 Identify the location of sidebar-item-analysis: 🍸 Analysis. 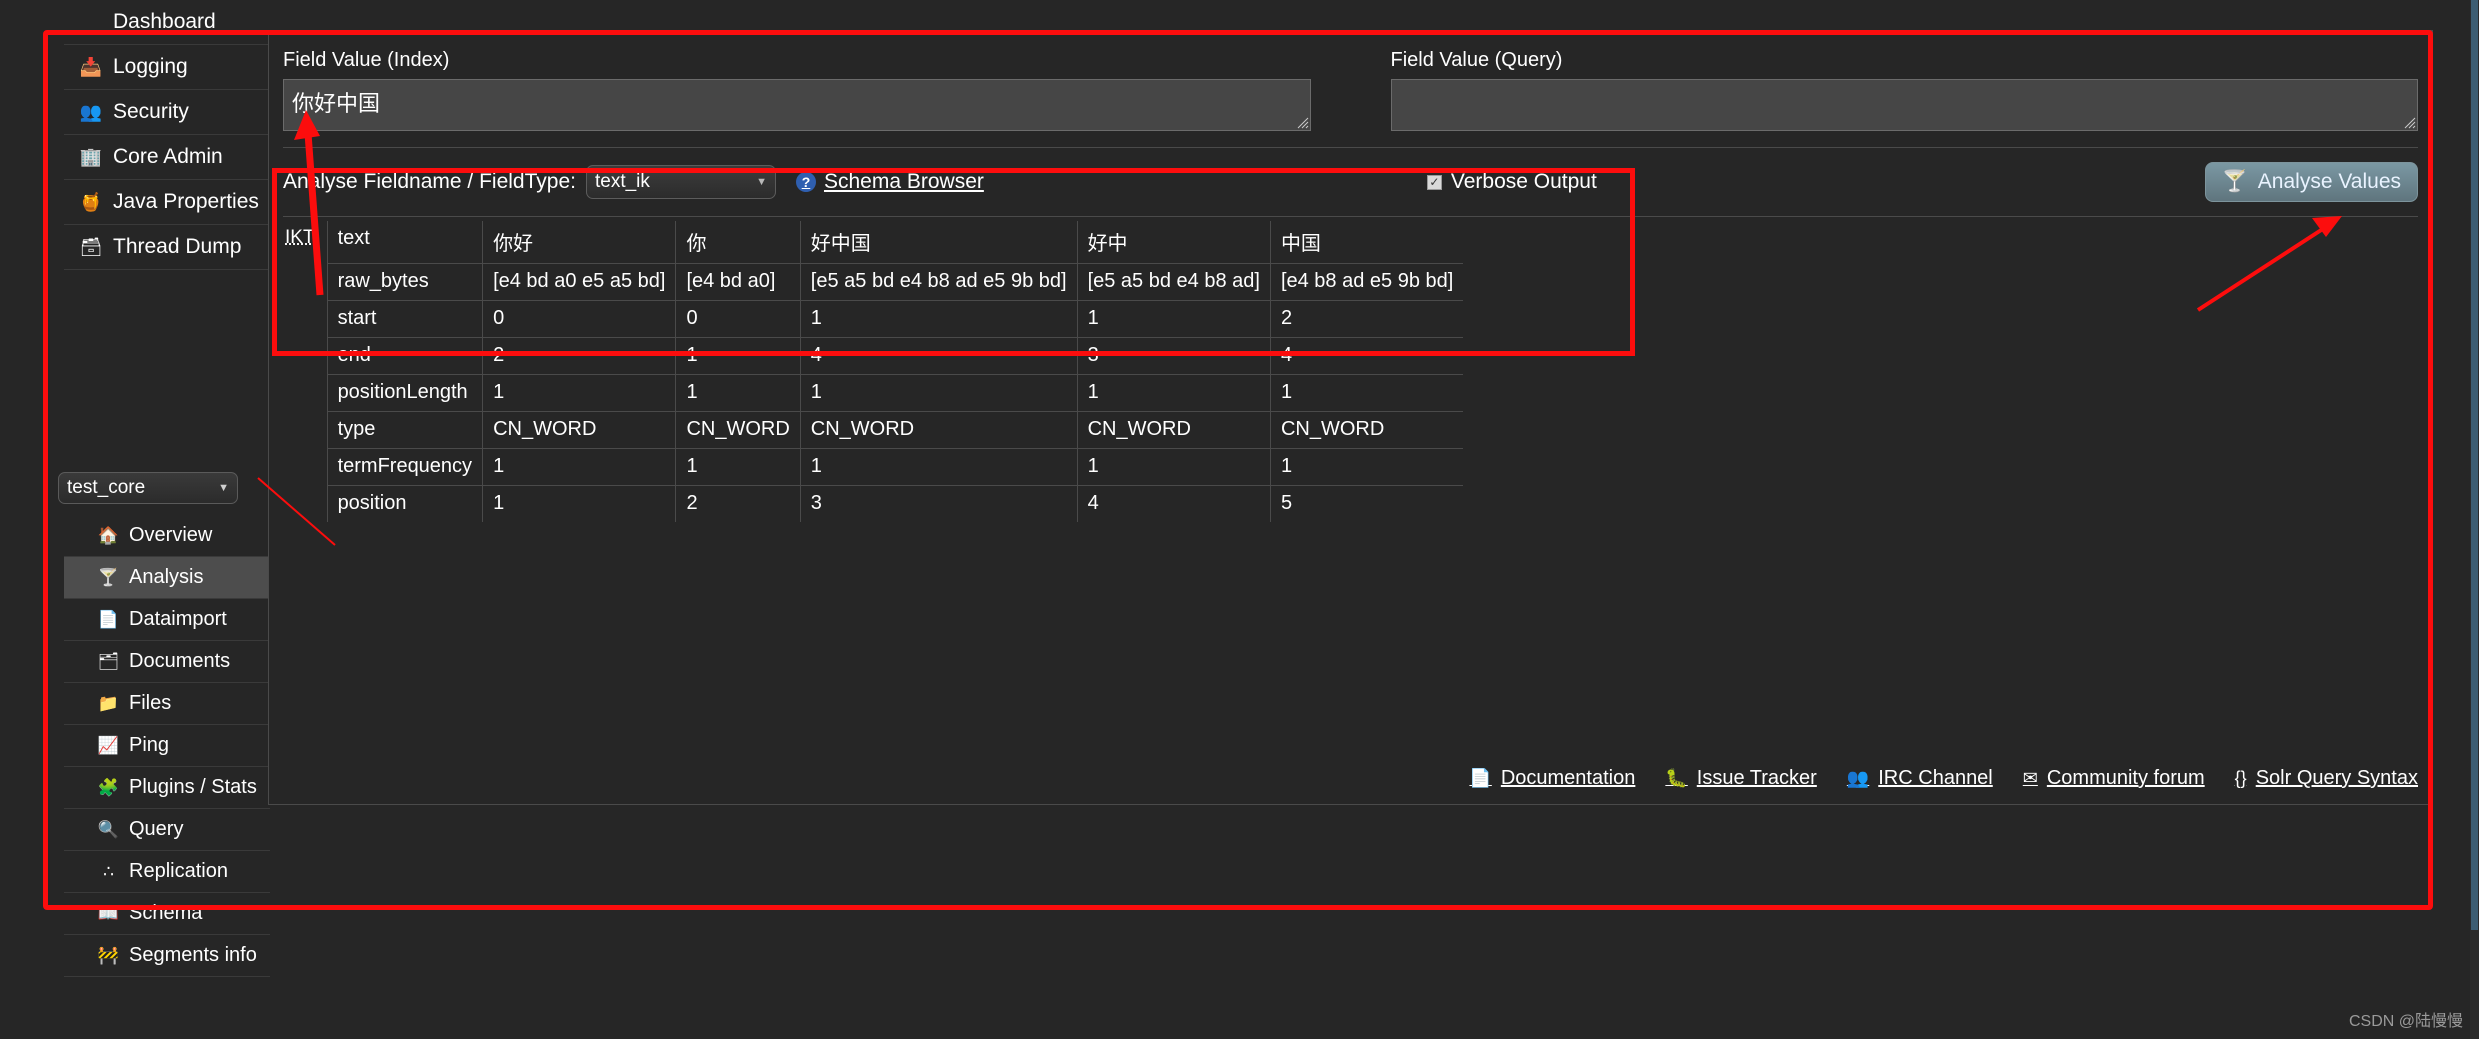
(167, 578).